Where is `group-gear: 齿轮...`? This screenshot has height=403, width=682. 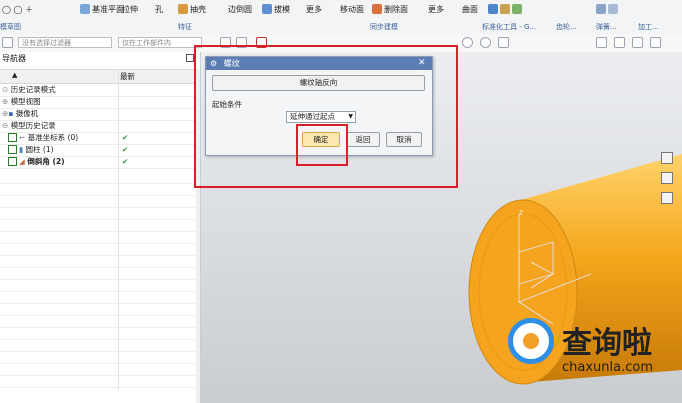 group-gear: 齿轮... is located at coordinates (566, 27).